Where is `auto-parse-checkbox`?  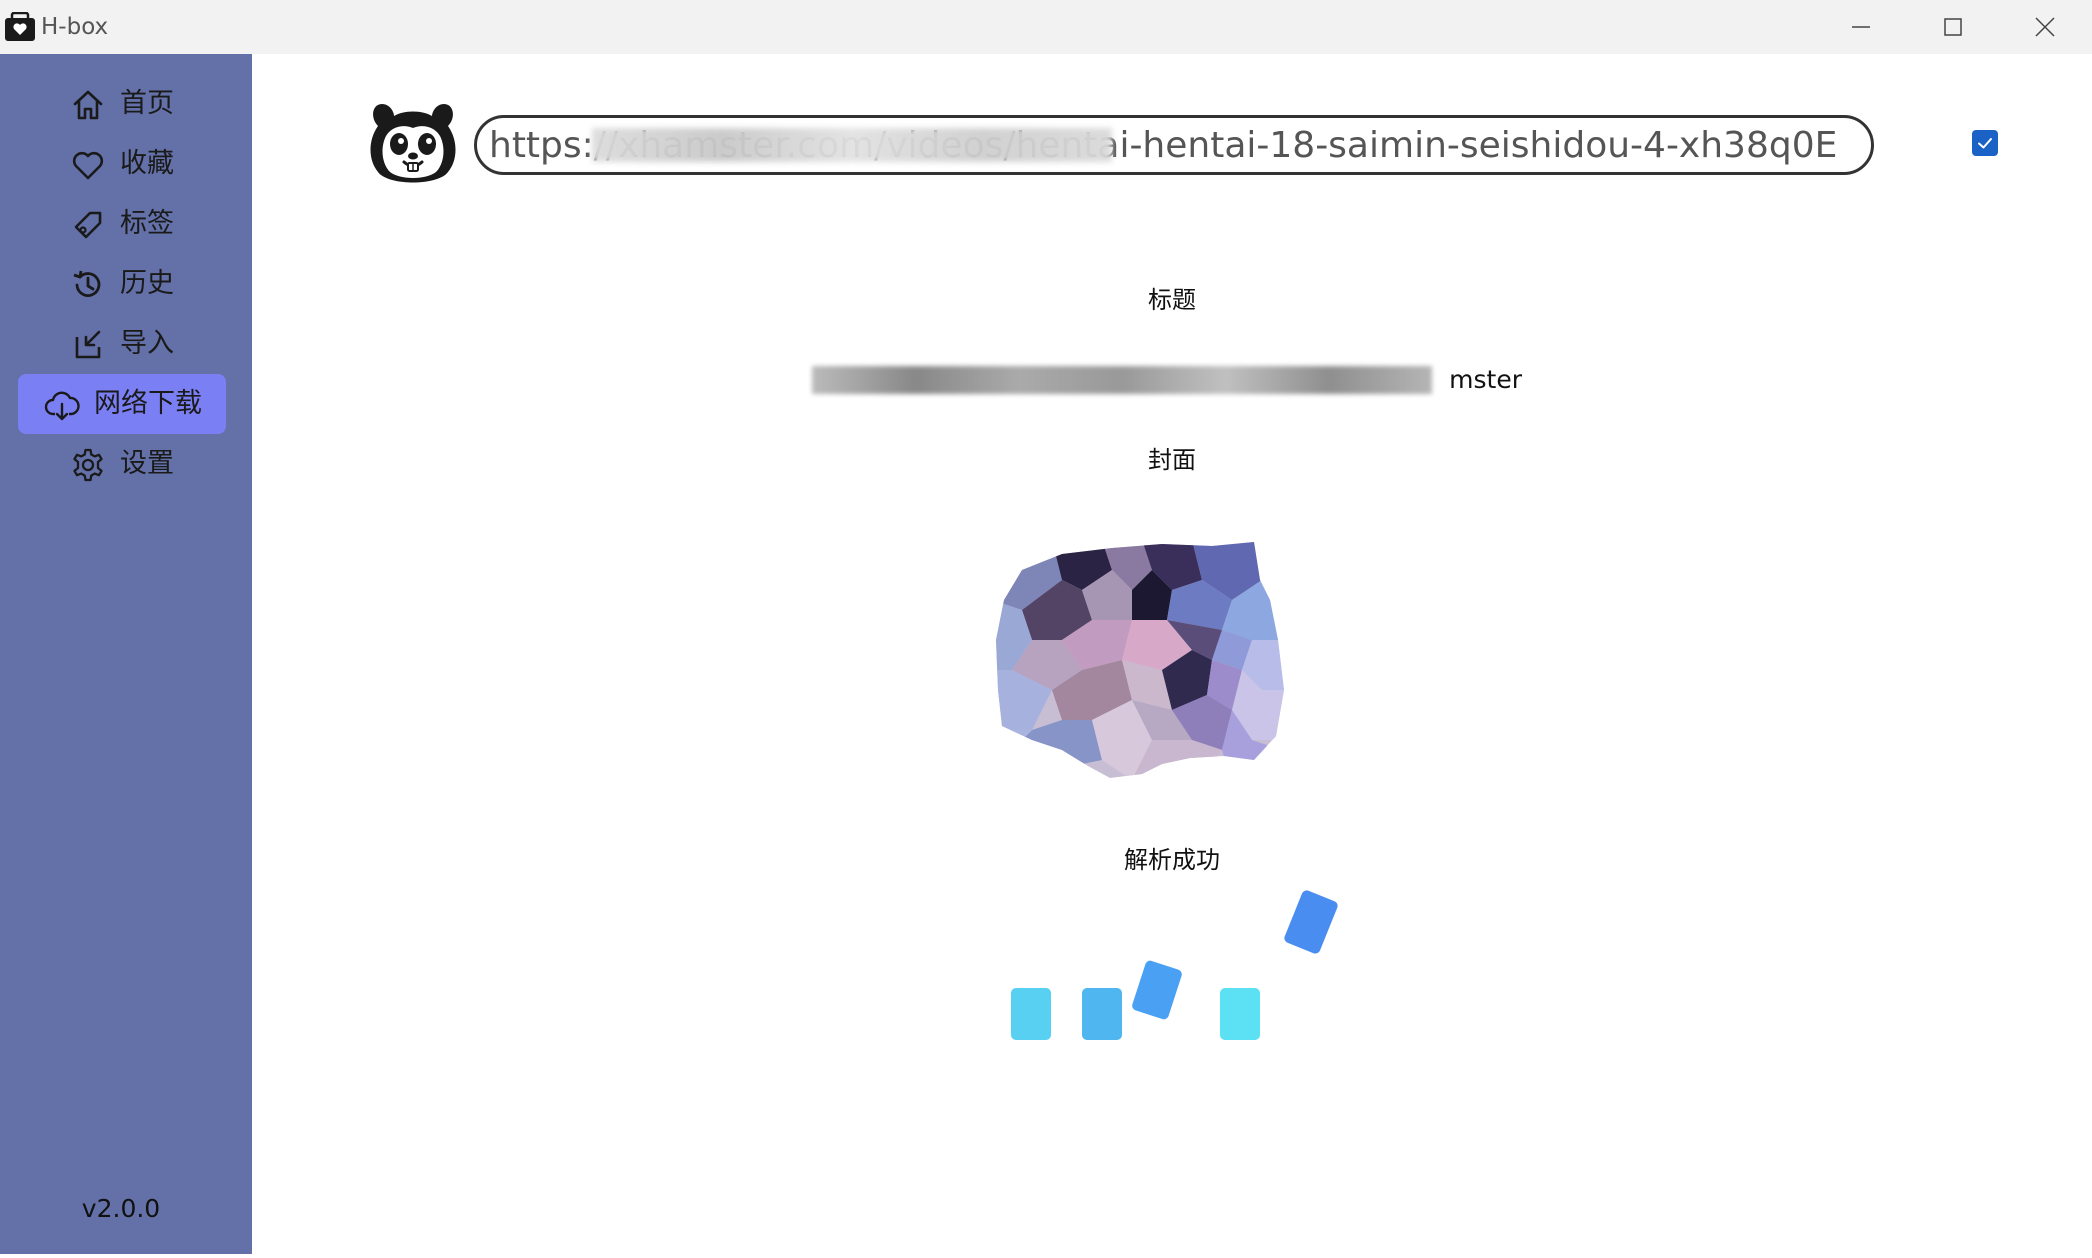 auto-parse-checkbox is located at coordinates (1985, 143).